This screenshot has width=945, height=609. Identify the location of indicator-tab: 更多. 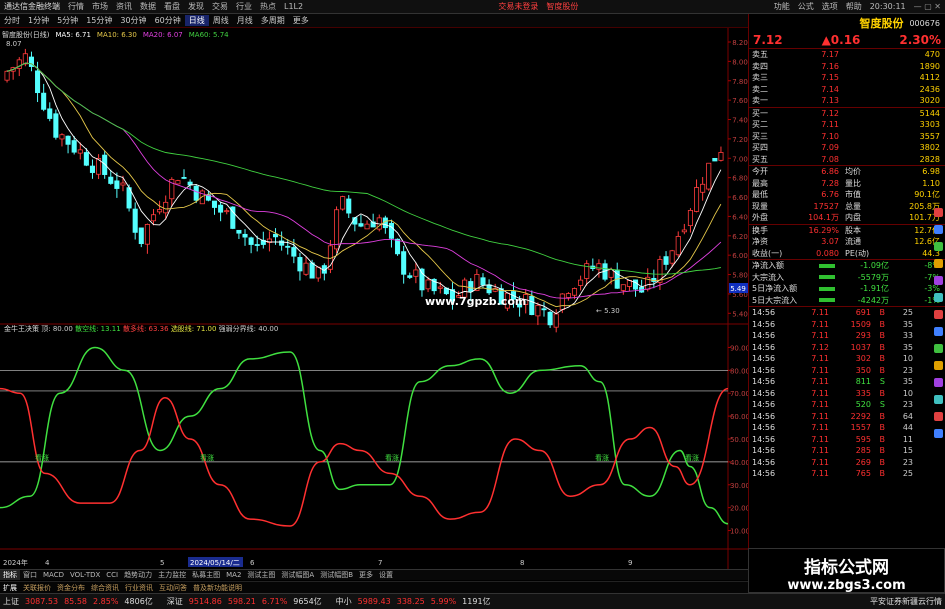
(366, 575).